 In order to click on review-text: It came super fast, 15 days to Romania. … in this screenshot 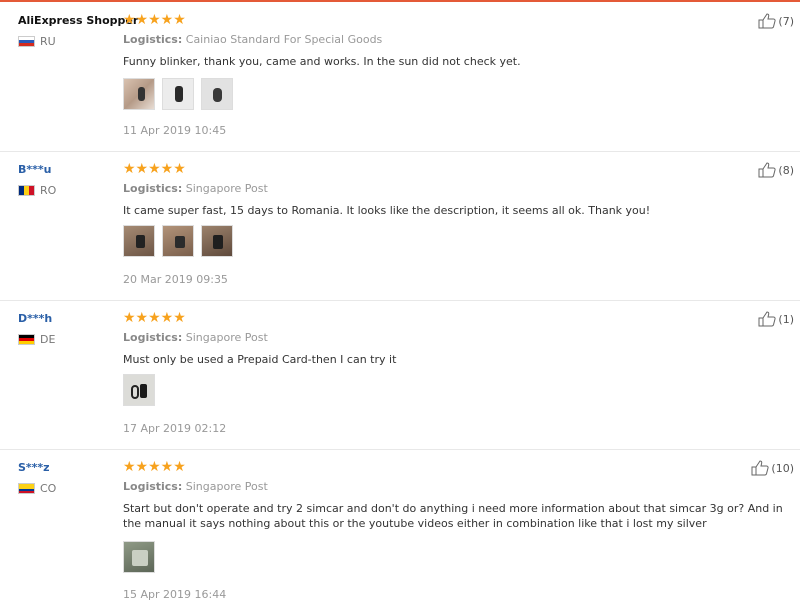, I will do `click(387, 210)`.